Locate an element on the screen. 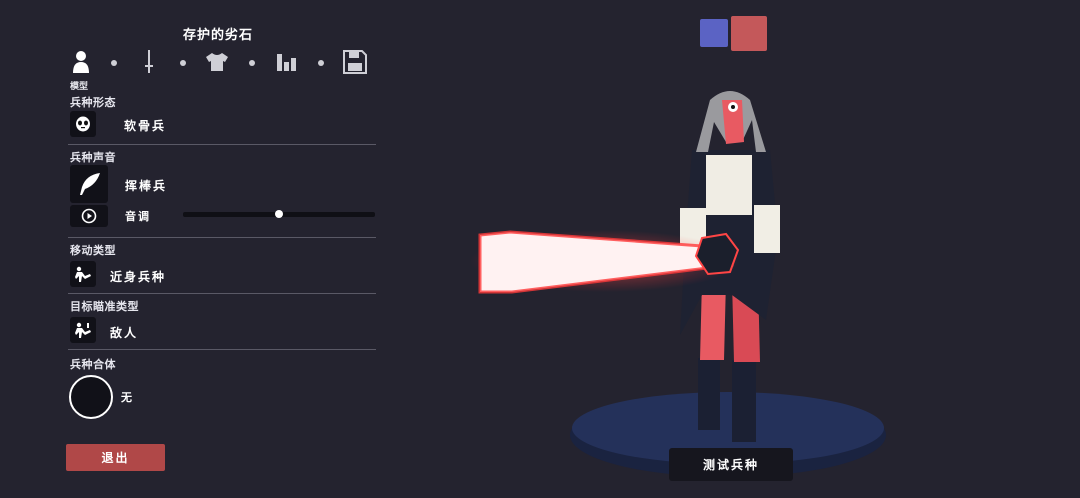  targeting-type-value: 敌人 is located at coordinates (124, 333).